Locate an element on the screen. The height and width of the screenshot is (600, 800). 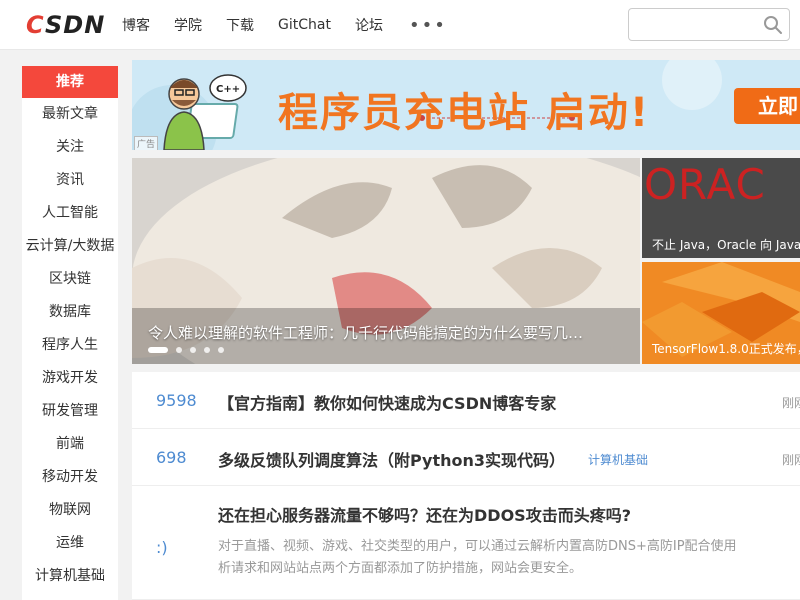
read-count: 9598 is located at coordinates (176, 400).